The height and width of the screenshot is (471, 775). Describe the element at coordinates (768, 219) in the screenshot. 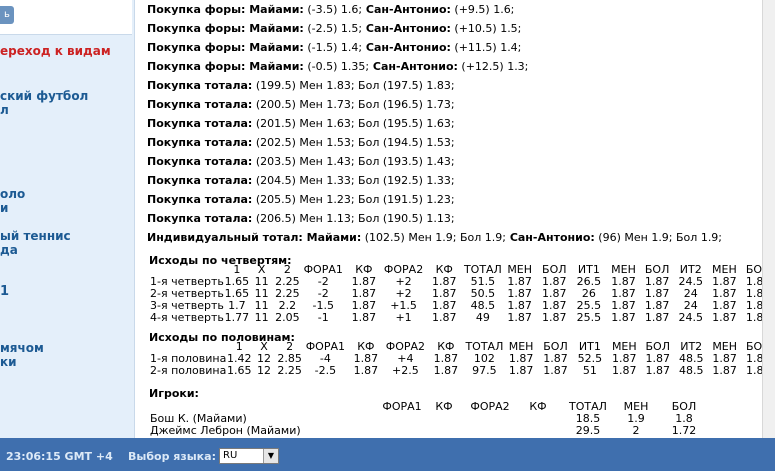

I see `vertical-scrollbar` at that location.